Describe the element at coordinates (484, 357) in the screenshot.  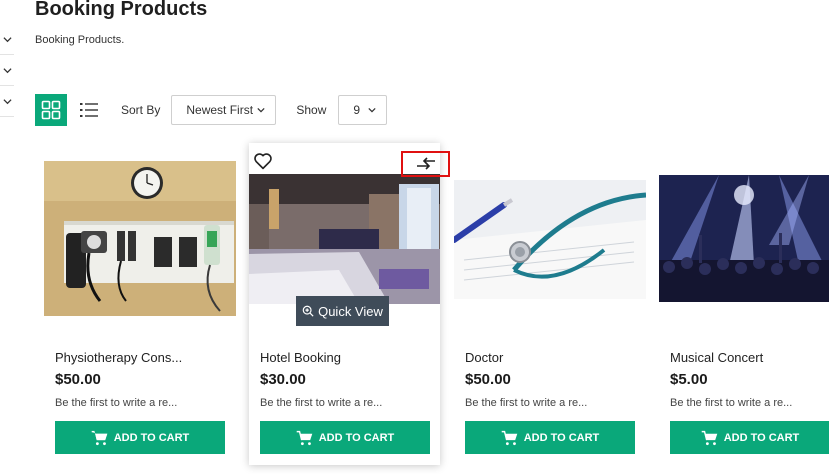
I see `product-name: Doctor` at that location.